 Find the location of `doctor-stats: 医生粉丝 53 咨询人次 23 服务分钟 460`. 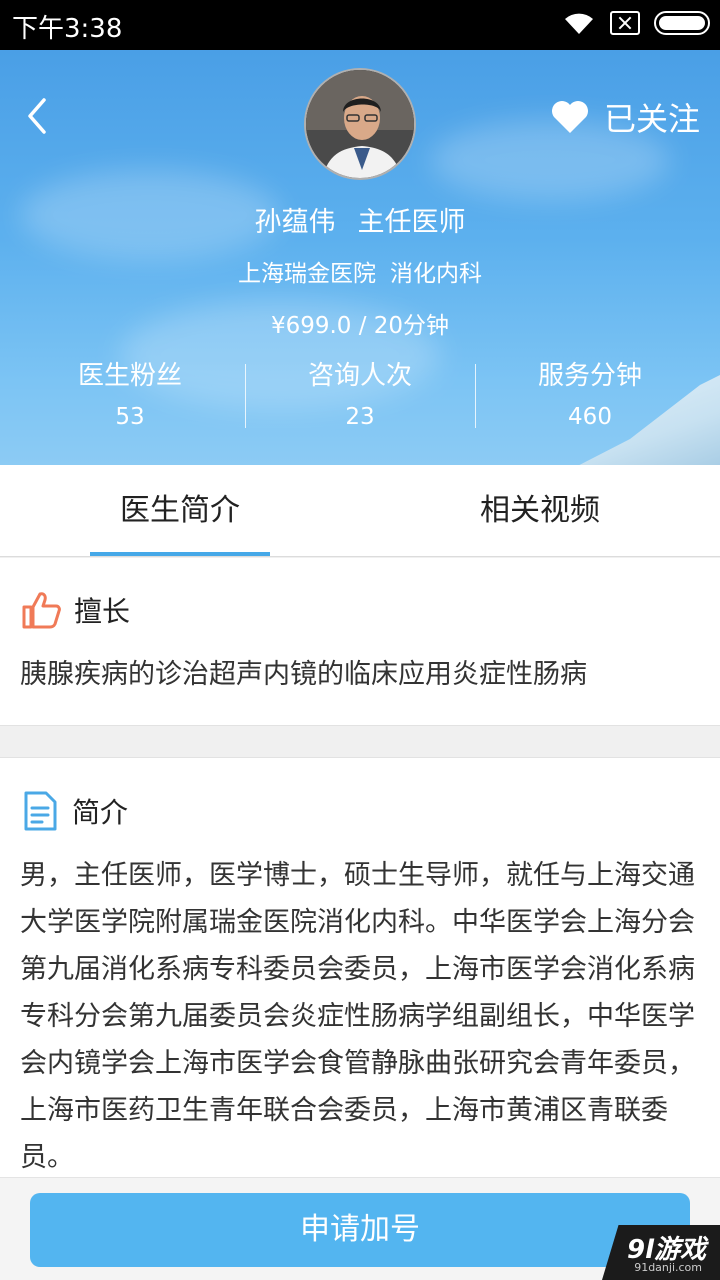

doctor-stats: 医生粉丝 53 咨询人次 23 服务分钟 460 is located at coordinates (360, 393).